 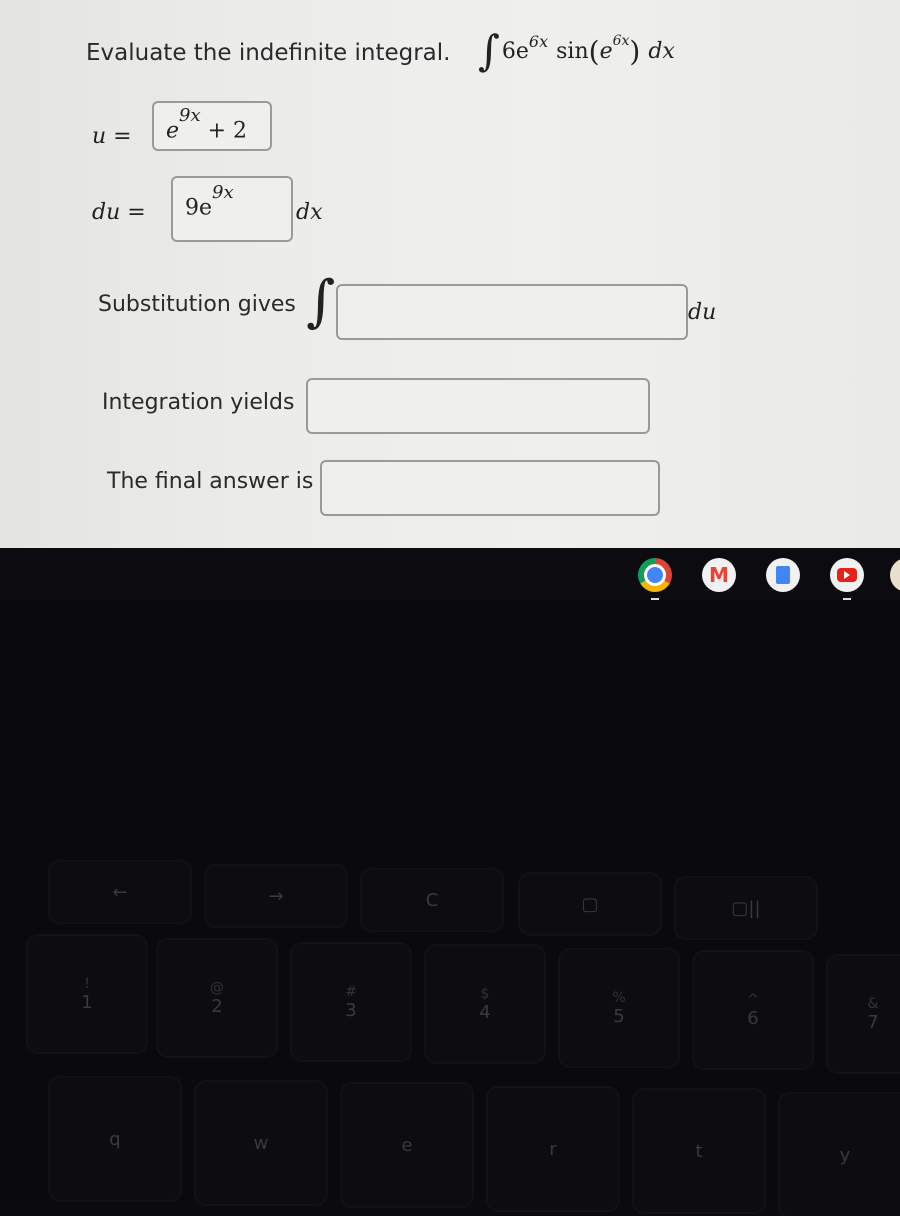 I want to click on du-value-exp: 9x, so click(x=223, y=192).